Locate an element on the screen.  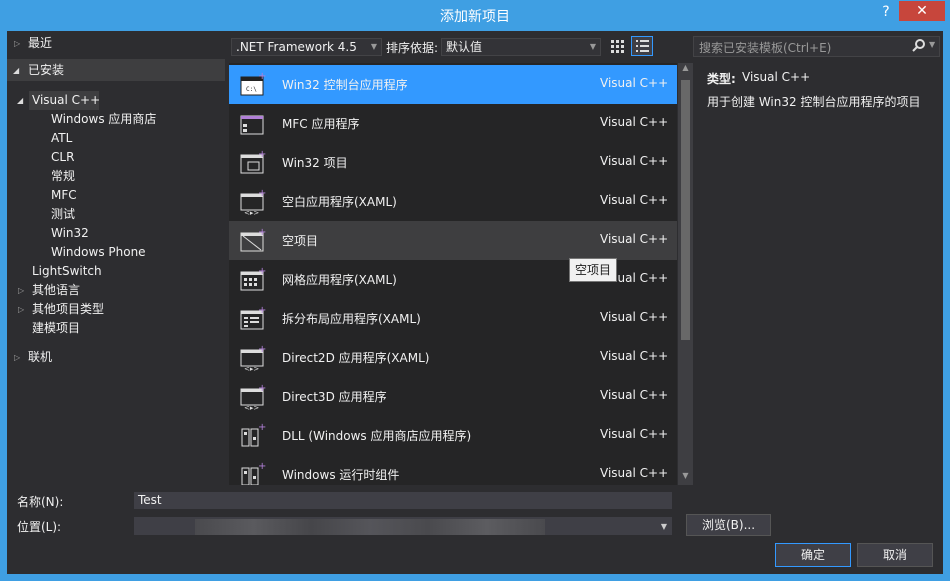
search-placeholder: 搜索已安装模板(Ctrl+E) is located at coordinates (765, 48).